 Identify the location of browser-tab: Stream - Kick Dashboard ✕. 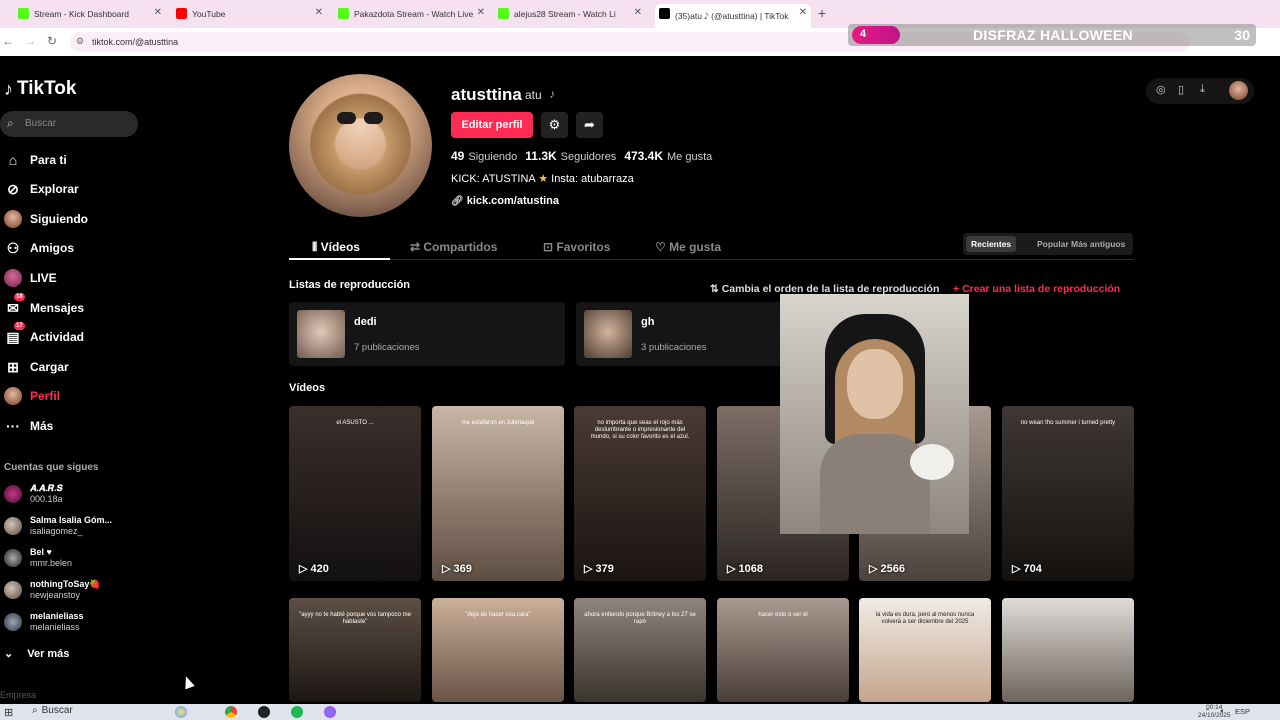
(90, 14).